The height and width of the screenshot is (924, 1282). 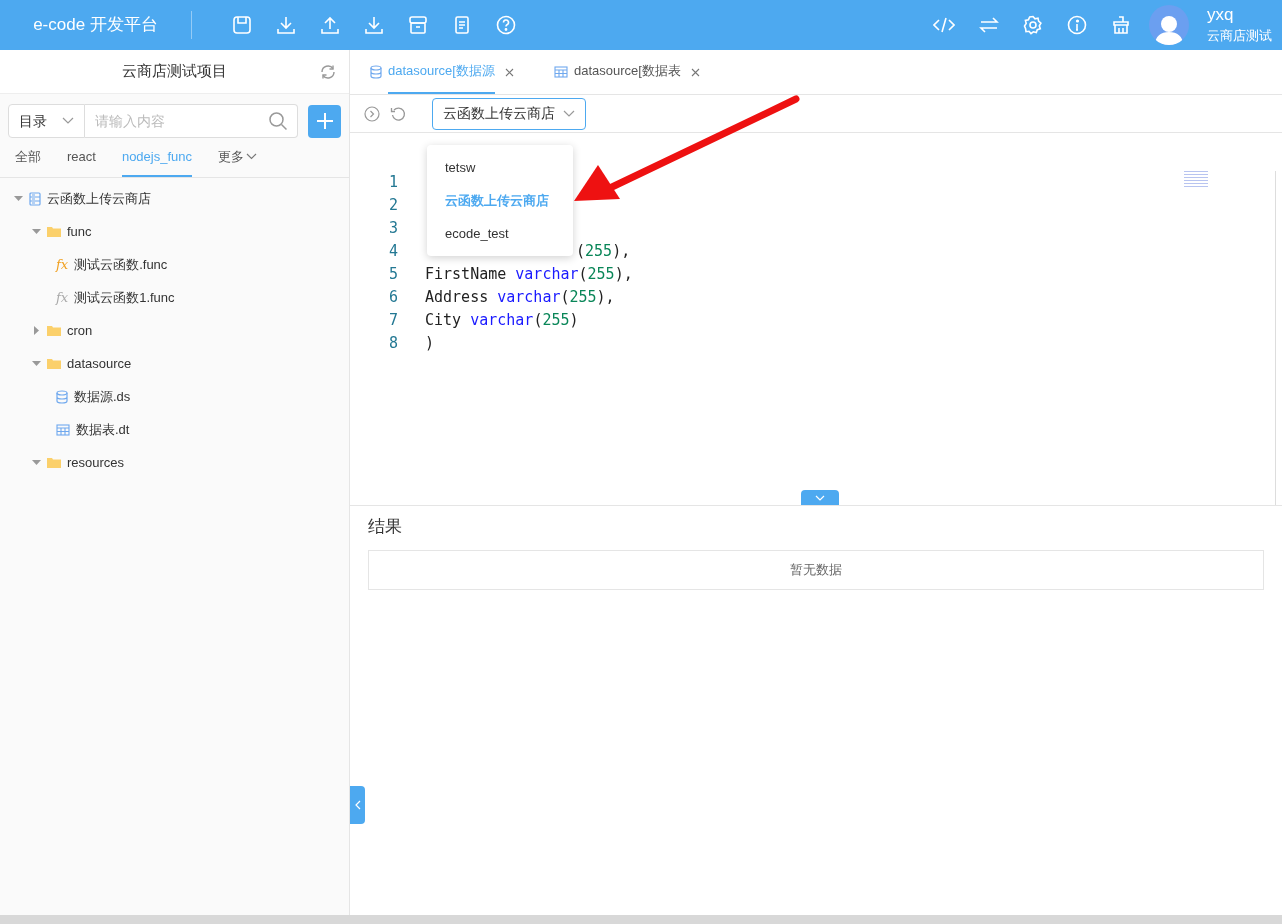 What do you see at coordinates (529, 275) in the screenshot?
I see `code-line: FirstName varchar(255),` at bounding box center [529, 275].